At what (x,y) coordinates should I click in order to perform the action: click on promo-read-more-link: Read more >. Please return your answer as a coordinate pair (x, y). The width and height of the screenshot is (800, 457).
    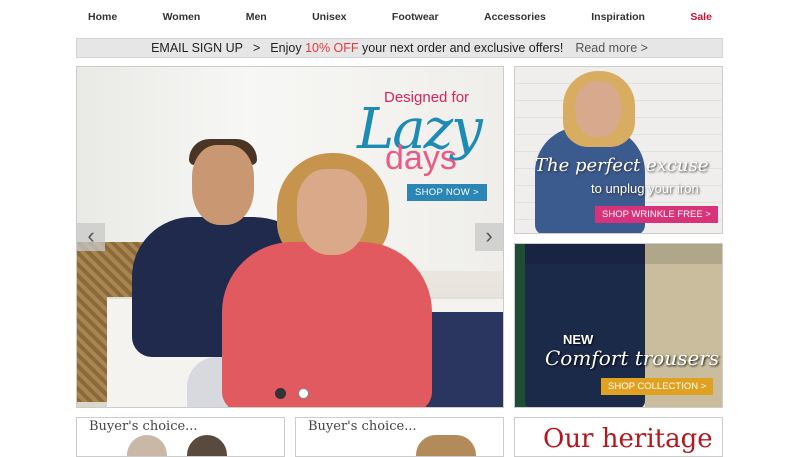
    Looking at the image, I should click on (611, 48).